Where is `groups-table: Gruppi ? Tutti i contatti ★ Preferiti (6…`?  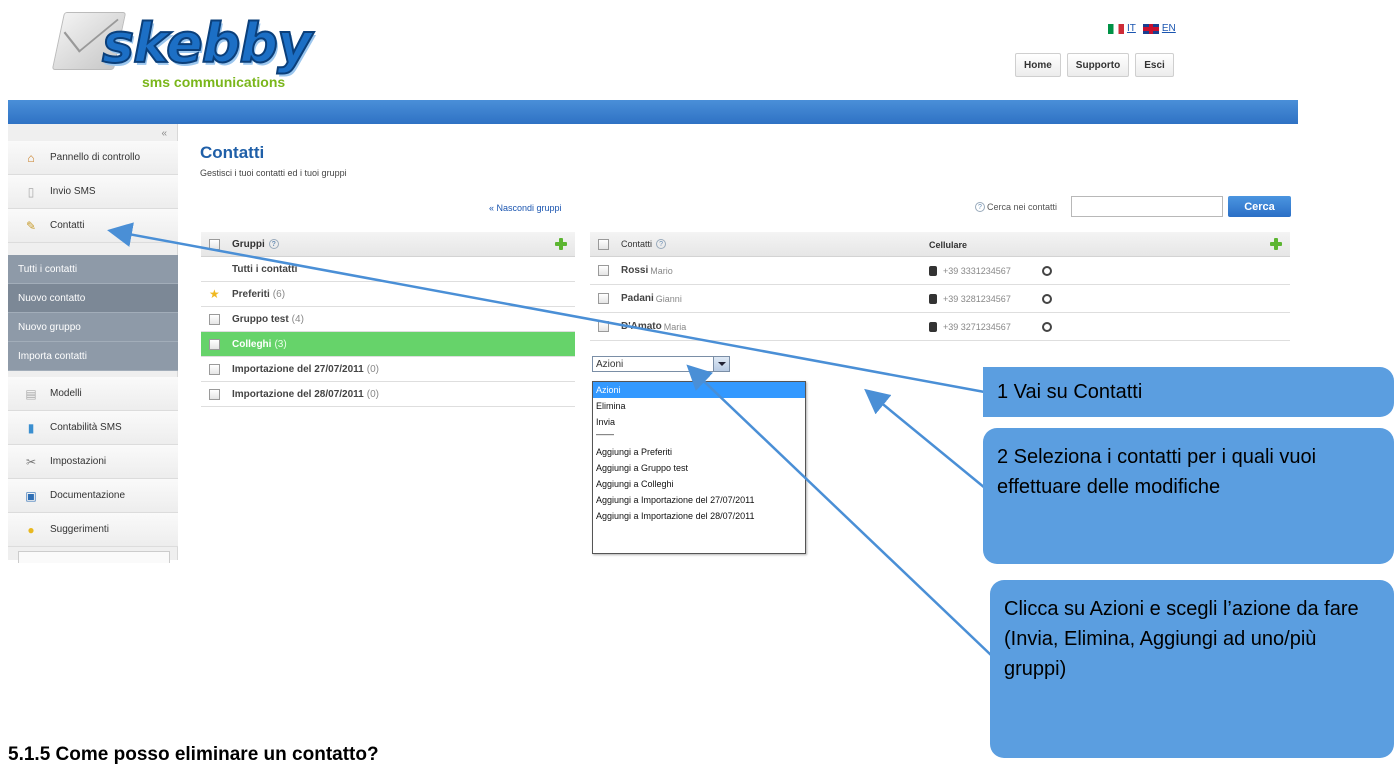 groups-table: Gruppi ? Tutti i contatti ★ Preferiti (6… is located at coordinates (388, 319).